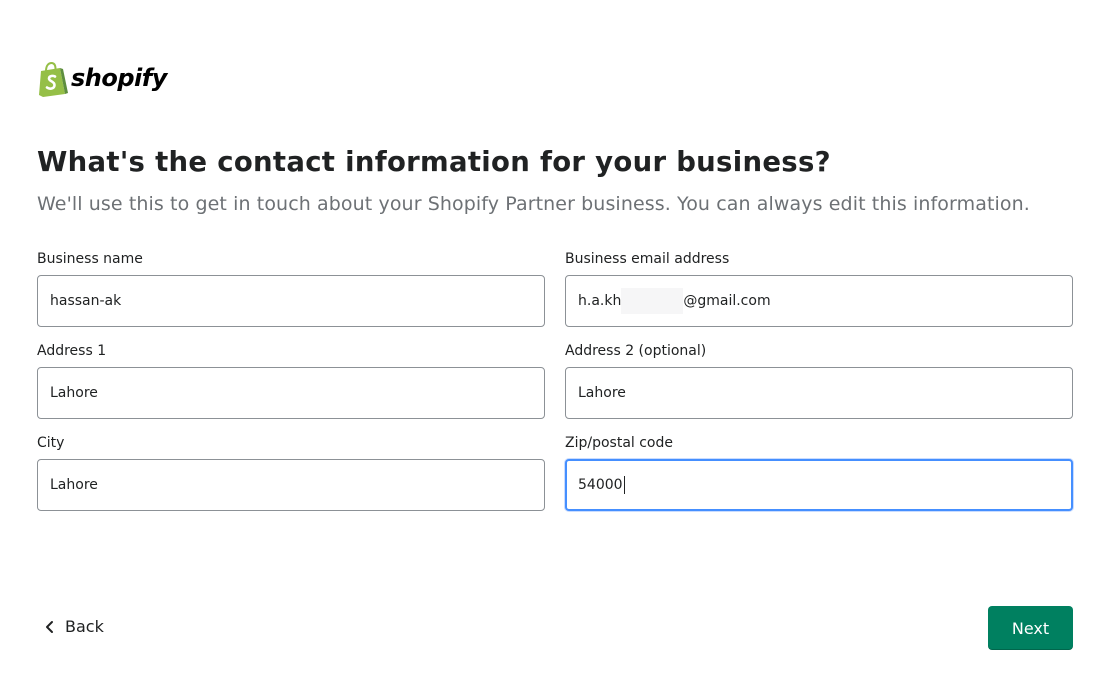 This screenshot has height=688, width=1111. I want to click on zip-label: Zip/postal code, so click(619, 443).